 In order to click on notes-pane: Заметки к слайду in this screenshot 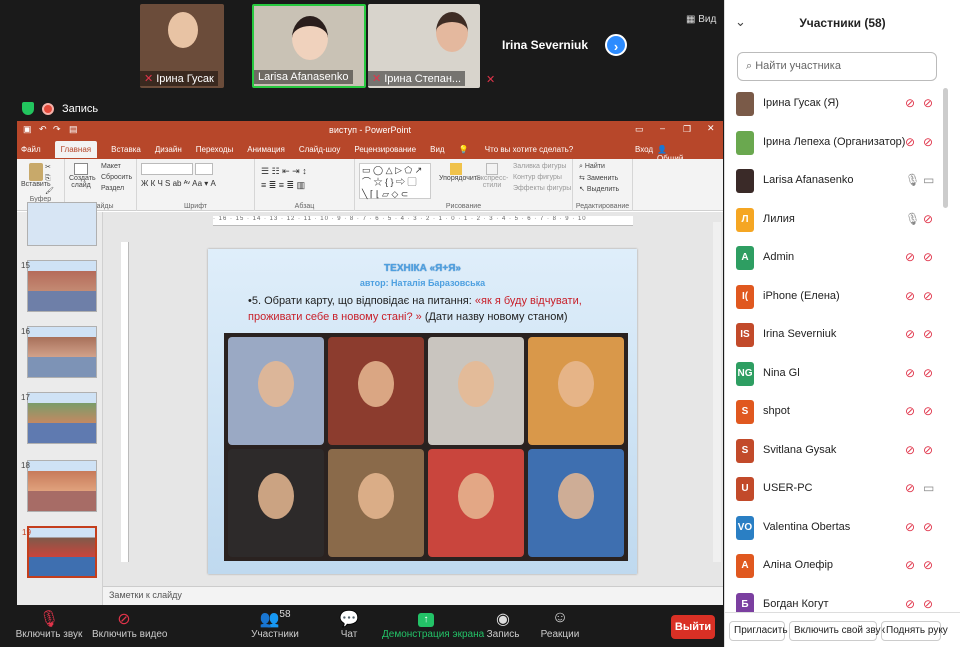, I will do `click(413, 595)`.